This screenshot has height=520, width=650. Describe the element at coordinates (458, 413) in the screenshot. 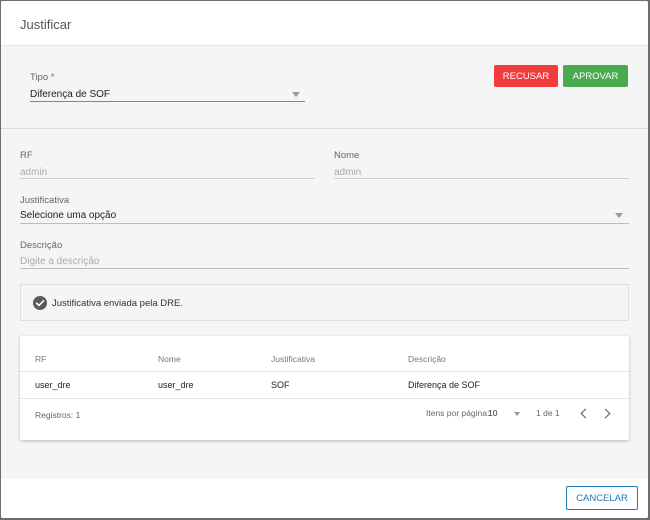

I see `per-page-label: Itens por página:` at that location.